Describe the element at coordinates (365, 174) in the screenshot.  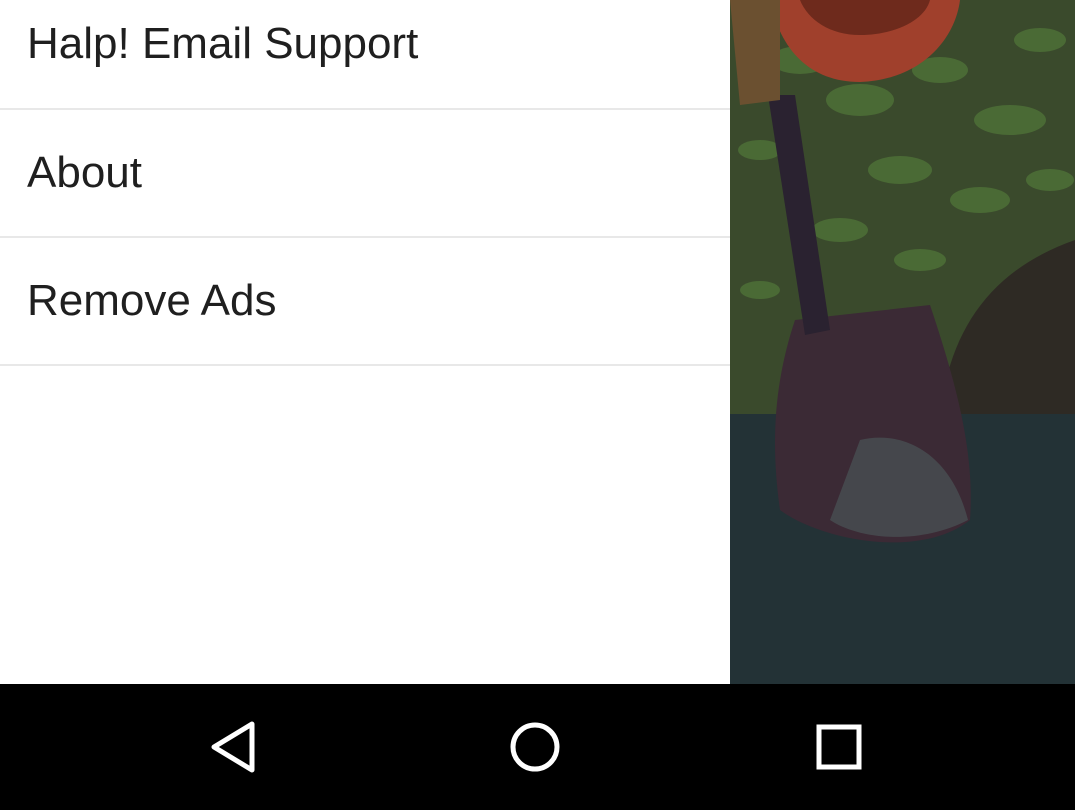
I see `menu-item-about: About` at that location.